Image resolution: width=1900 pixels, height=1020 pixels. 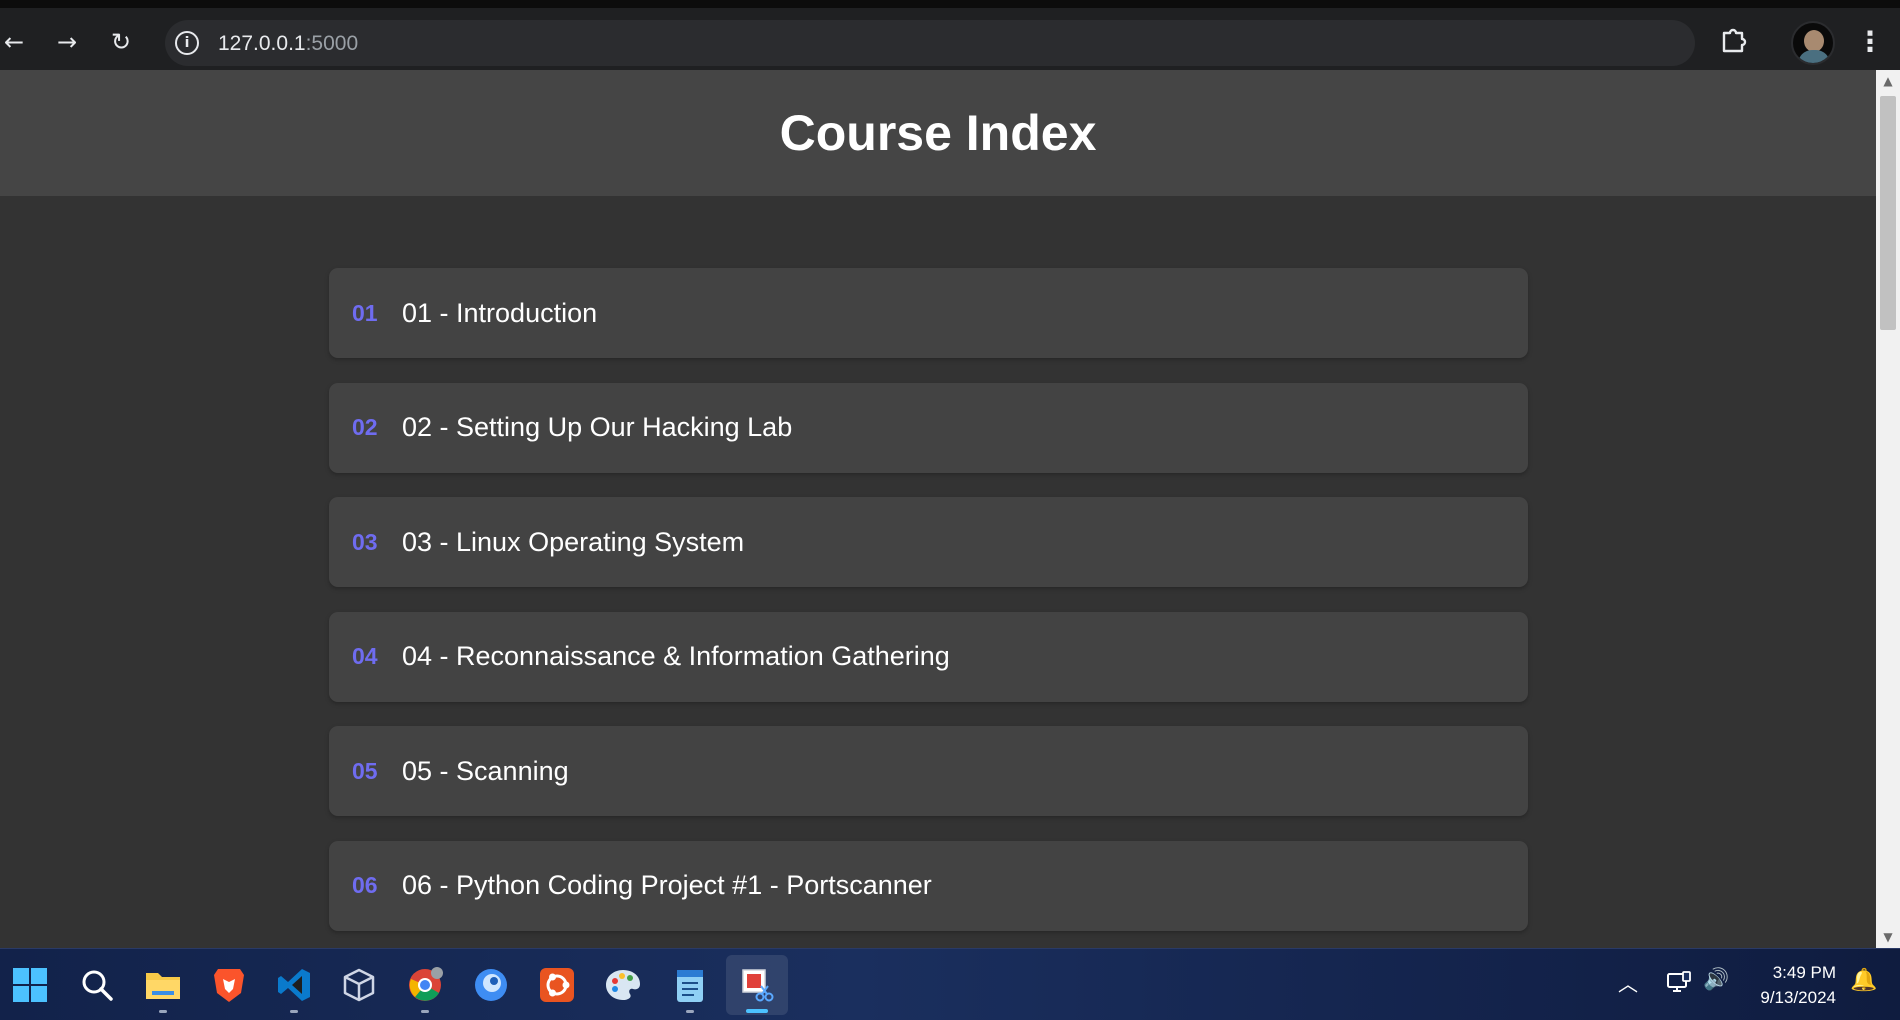 I want to click on course-number: 05, so click(x=365, y=770).